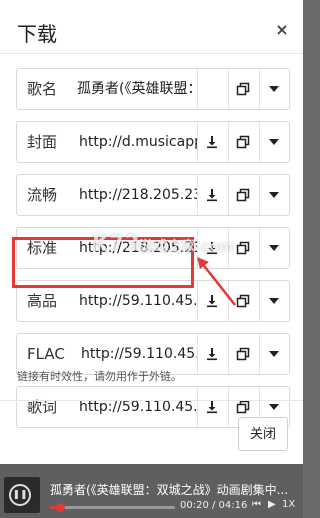  I want to click on expiry-notice: 链接有时效性，请勿用作于外链。, so click(99, 376).